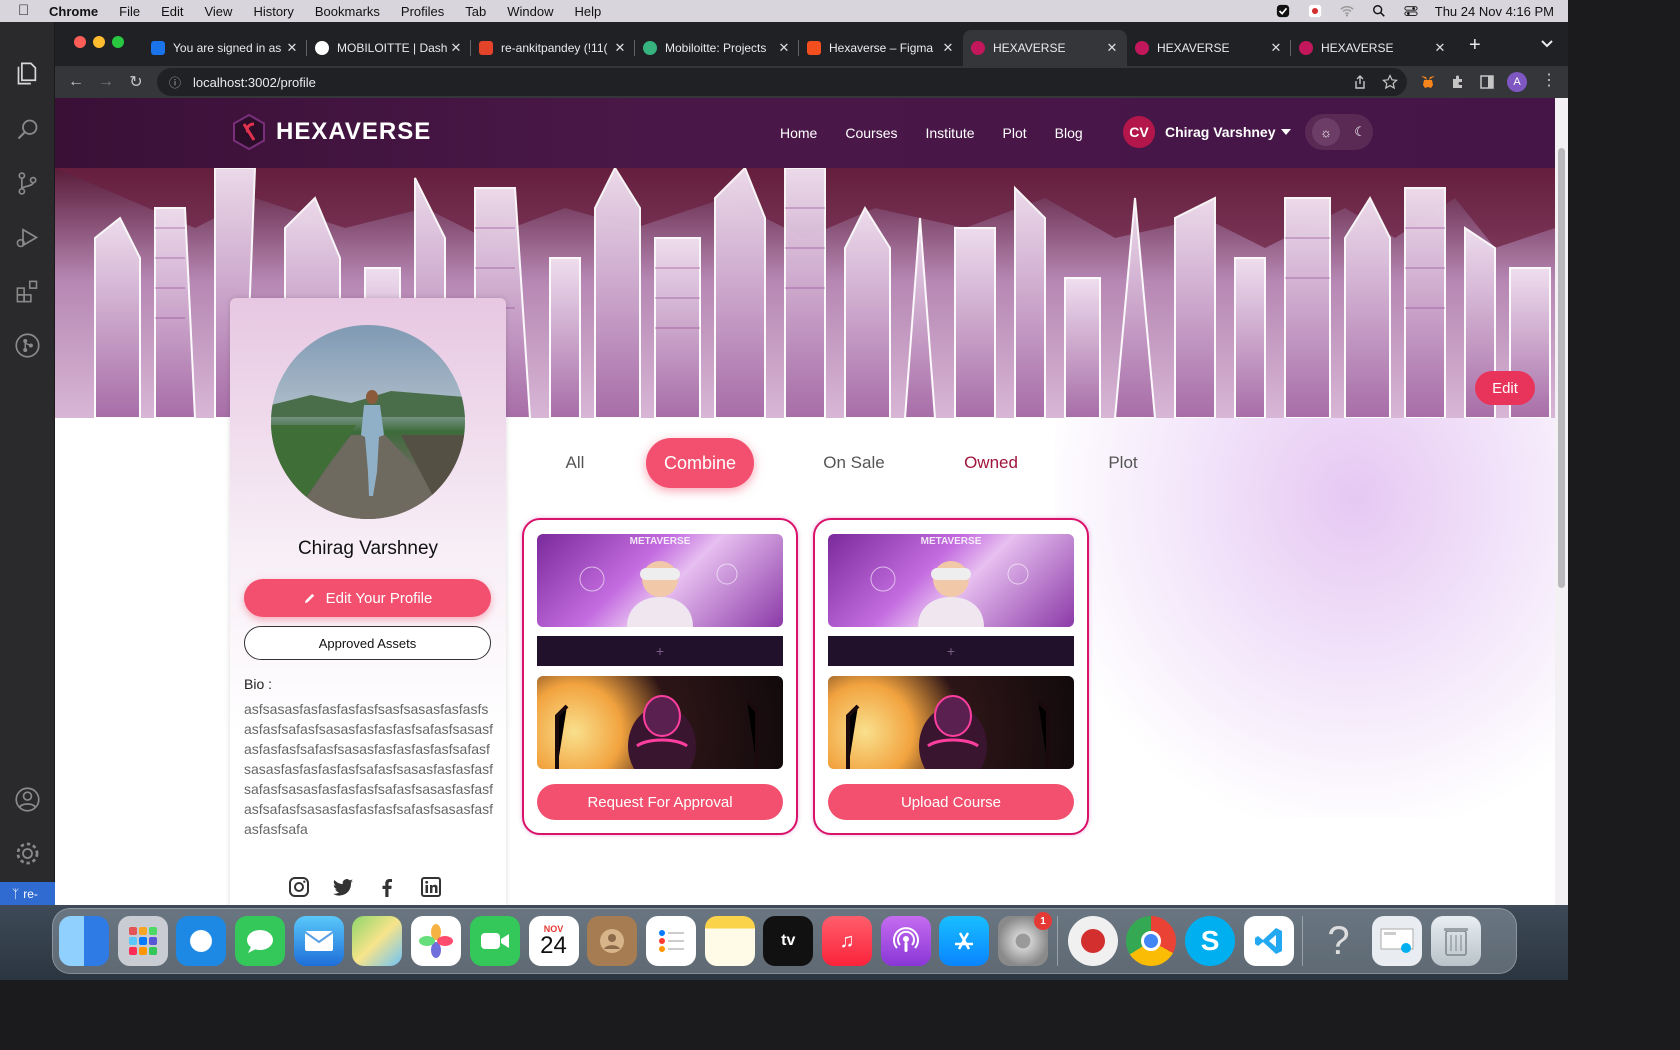 This screenshot has height=1050, width=1680. I want to click on edit-profile-button: Edit Your Profile, so click(367, 598).